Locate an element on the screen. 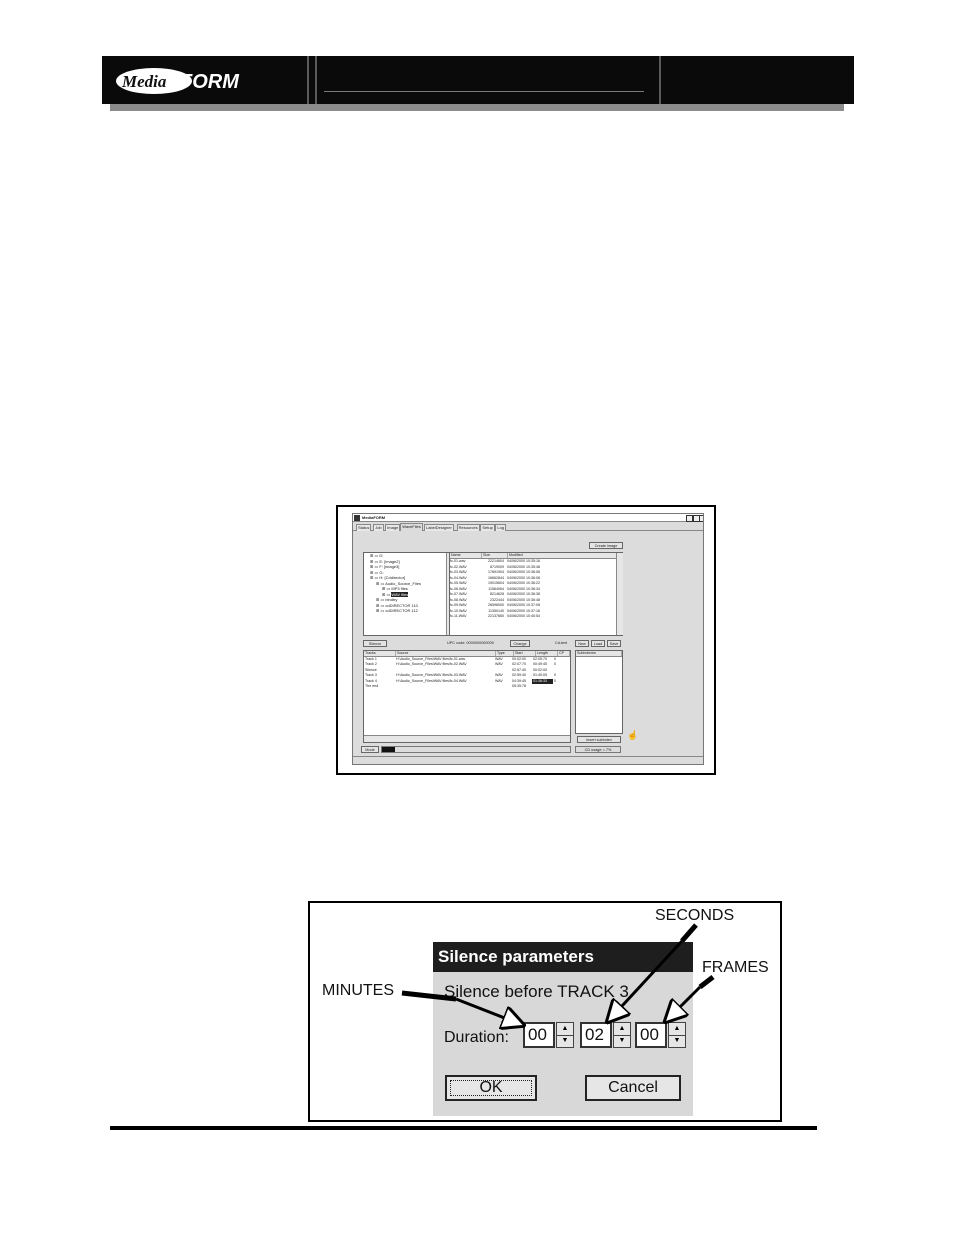  tab-status: Status is located at coordinates (364, 527).